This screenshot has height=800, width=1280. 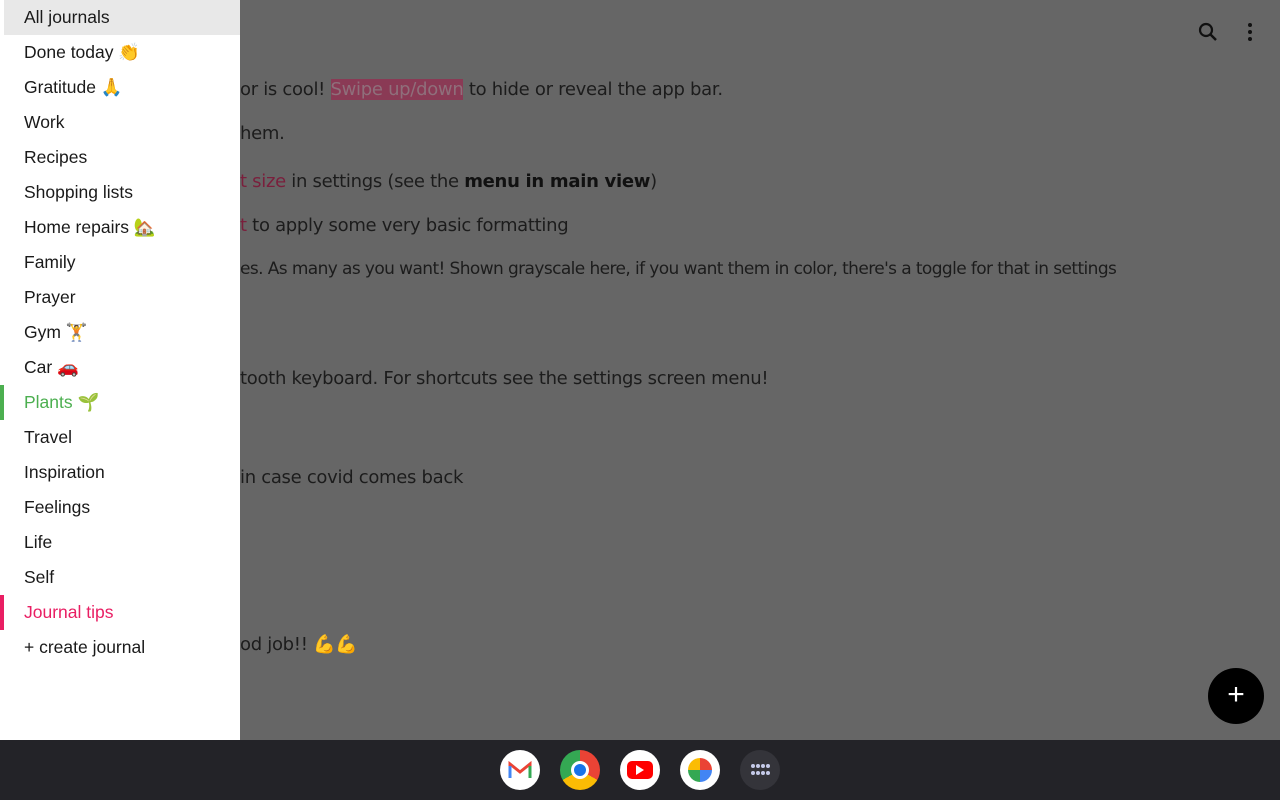 I want to click on drawer-item: Life, so click(x=120, y=542).